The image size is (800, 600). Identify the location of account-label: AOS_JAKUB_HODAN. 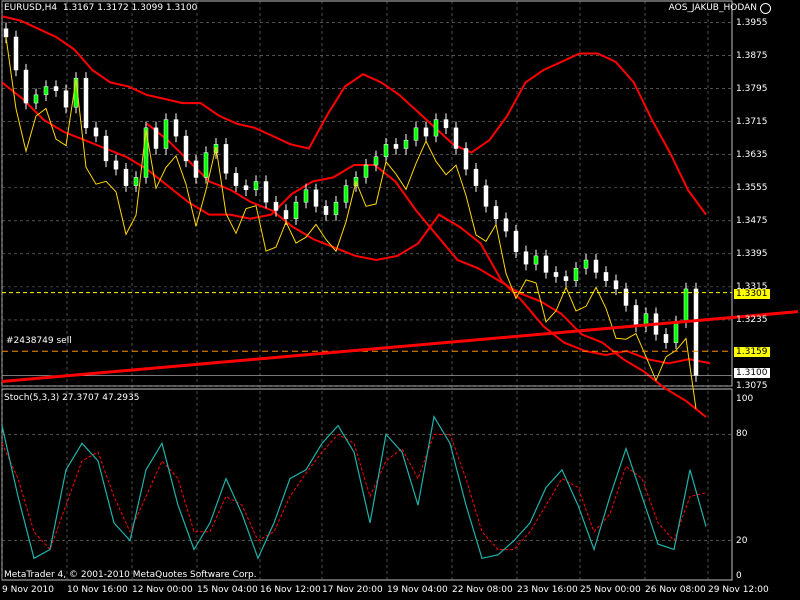
(712, 8).